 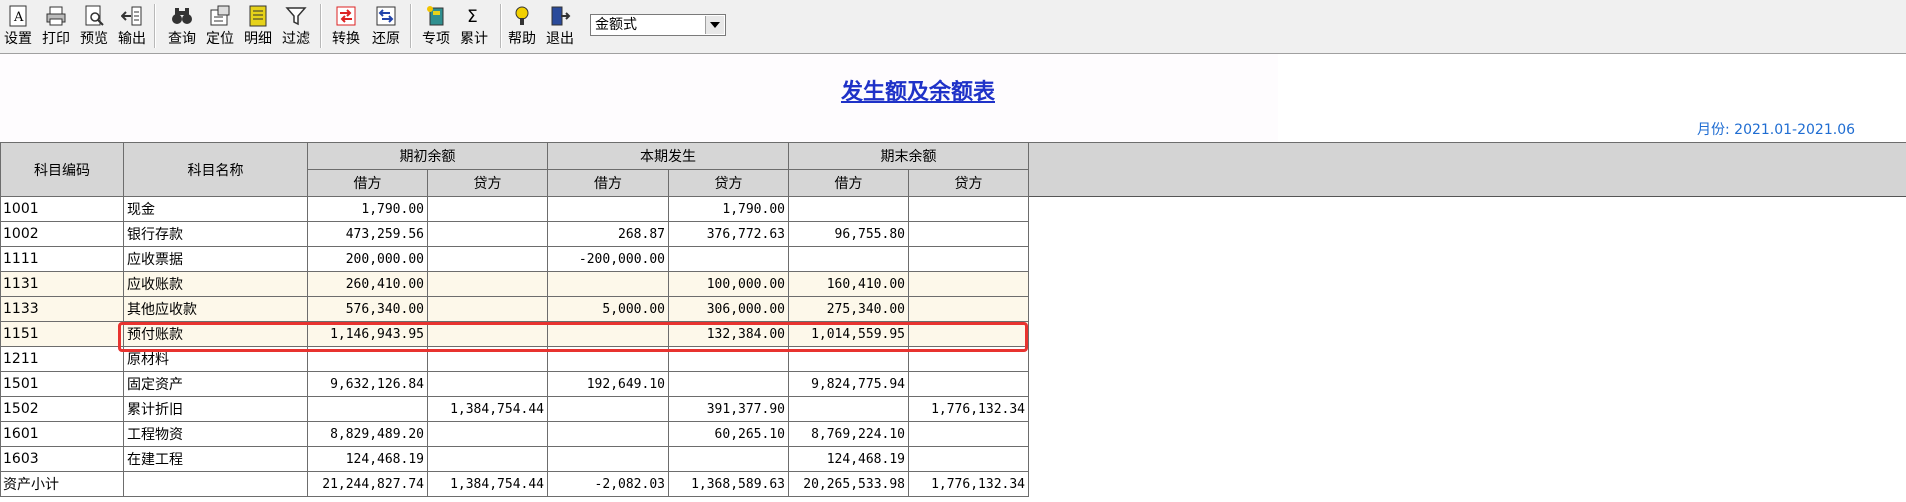 What do you see at coordinates (62, 359) in the screenshot?
I see `account-code: 1211` at bounding box center [62, 359].